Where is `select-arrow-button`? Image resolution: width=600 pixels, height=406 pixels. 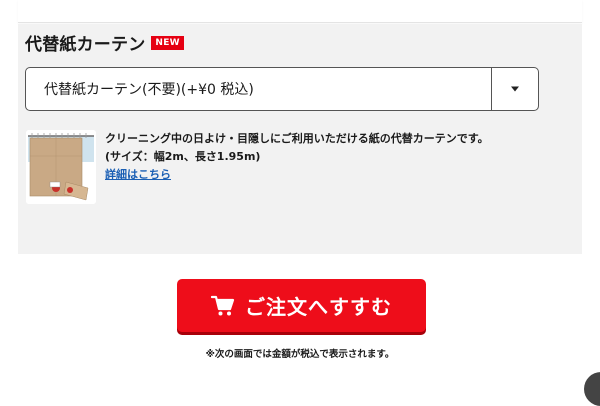
select-arrow-button is located at coordinates (514, 89).